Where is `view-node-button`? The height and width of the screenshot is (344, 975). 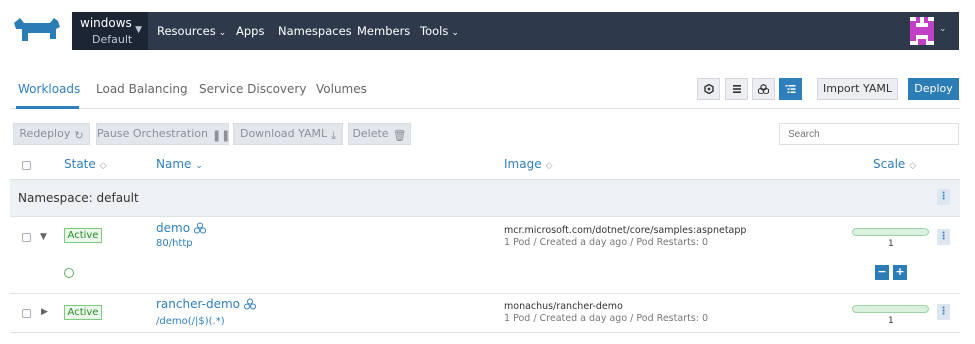
view-node-button is located at coordinates (708, 89).